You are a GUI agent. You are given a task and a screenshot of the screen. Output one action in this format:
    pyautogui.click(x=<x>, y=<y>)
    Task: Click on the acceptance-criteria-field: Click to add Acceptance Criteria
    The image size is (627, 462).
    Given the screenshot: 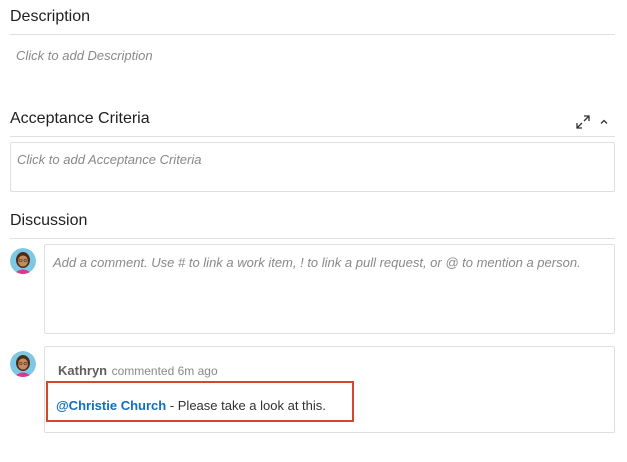 What is the action you would take?
    pyautogui.click(x=312, y=167)
    